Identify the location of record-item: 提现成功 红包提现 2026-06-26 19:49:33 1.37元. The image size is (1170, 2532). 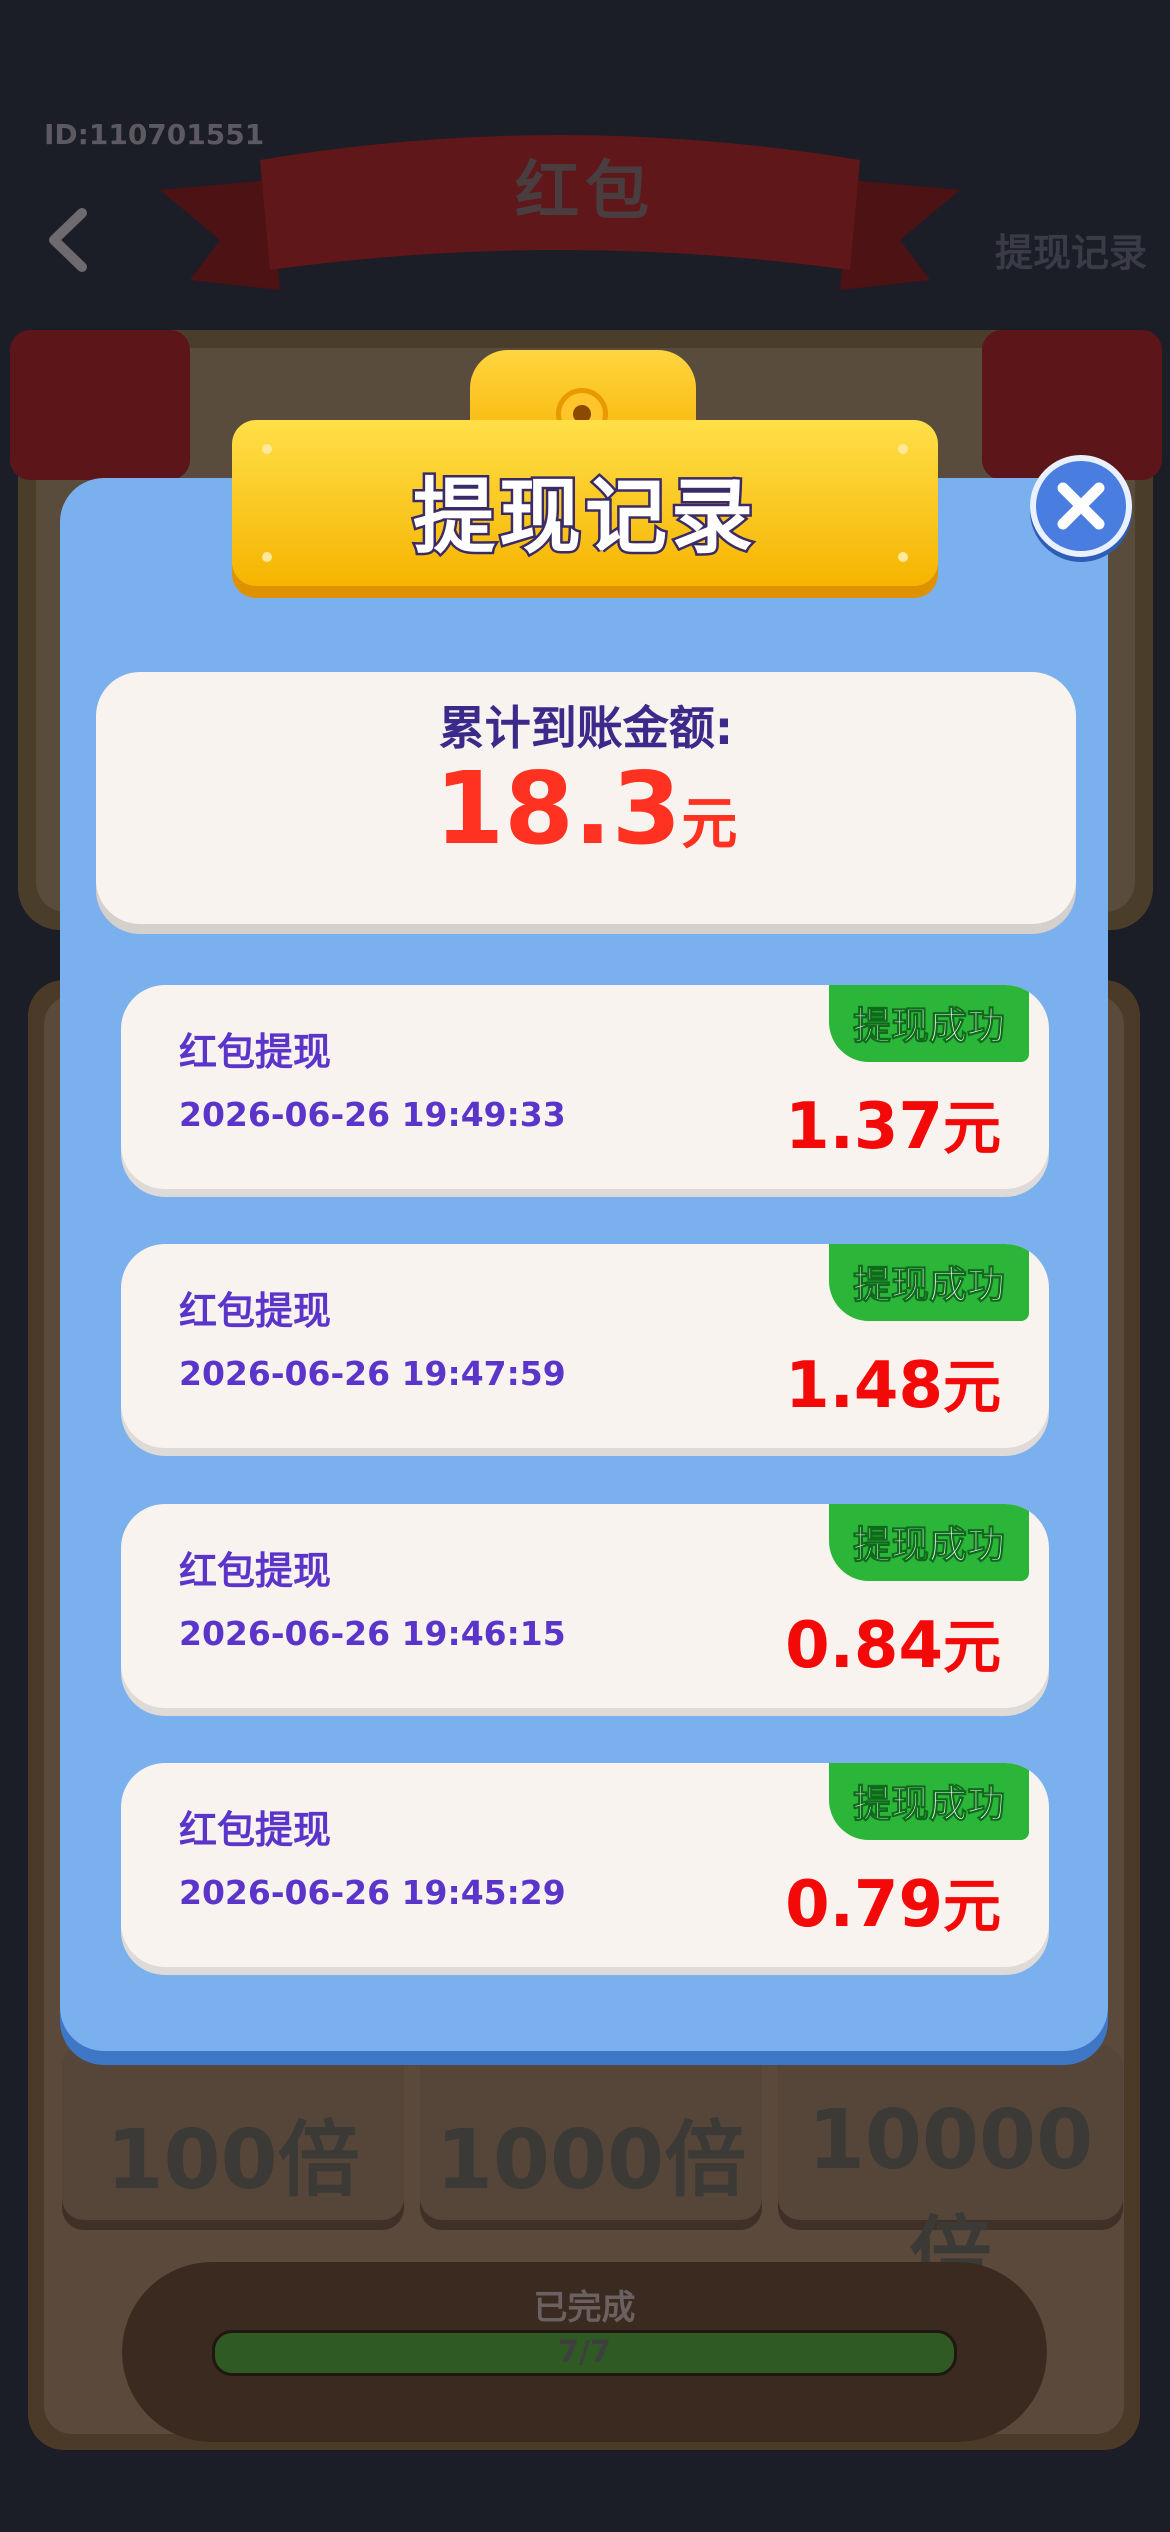
(585, 1087).